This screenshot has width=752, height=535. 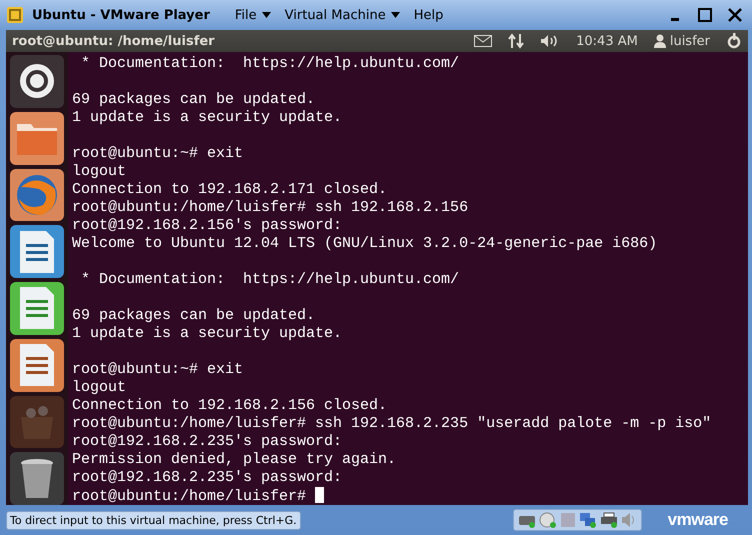 I want to click on trash-icon, so click(x=37, y=479).